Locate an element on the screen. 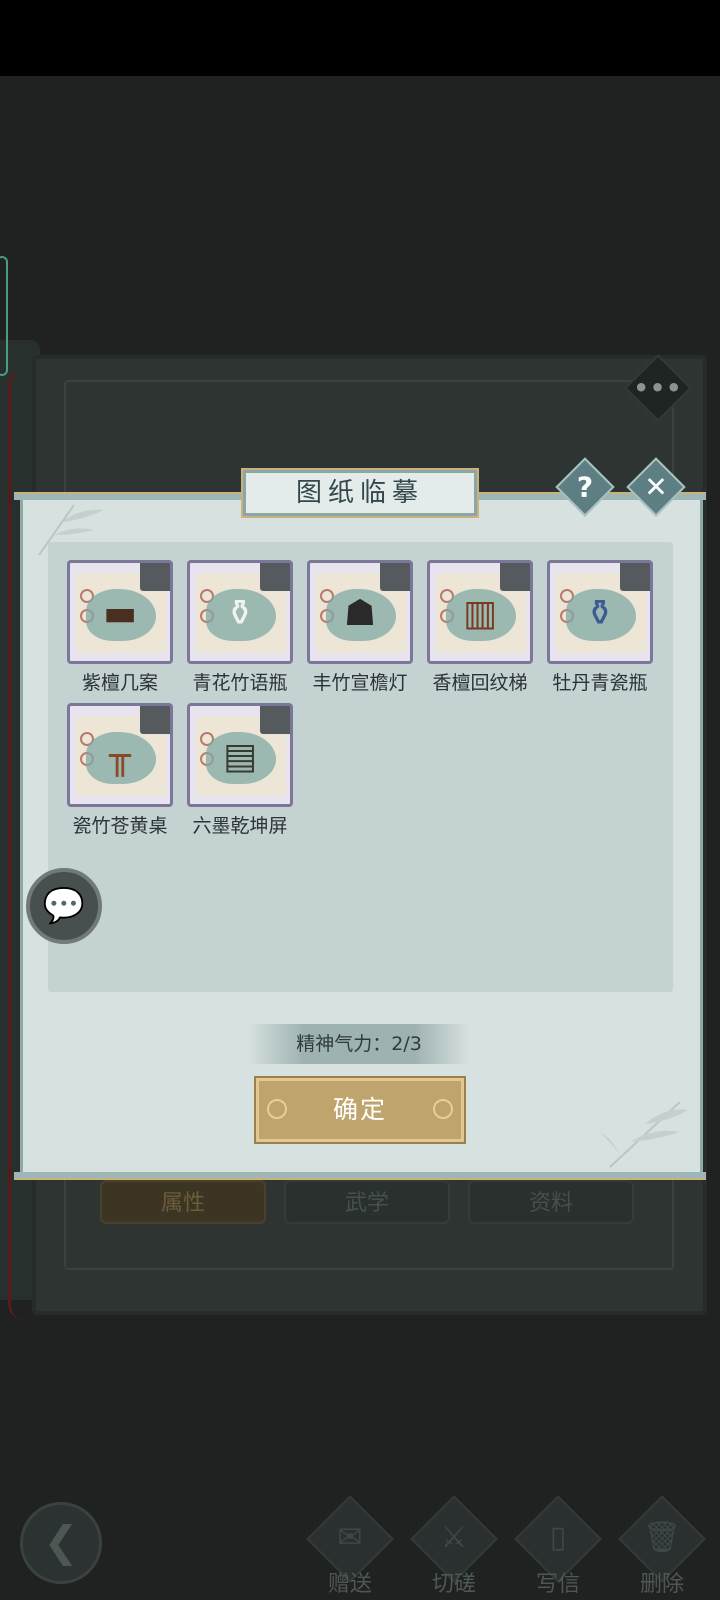  blueprint-thumbnail: ☗ is located at coordinates (360, 612).